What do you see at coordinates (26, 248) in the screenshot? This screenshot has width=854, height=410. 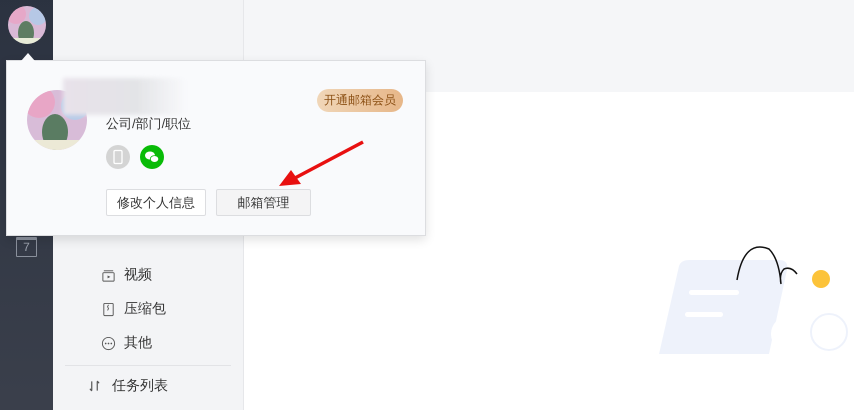 I see `calendar-day: 7` at bounding box center [26, 248].